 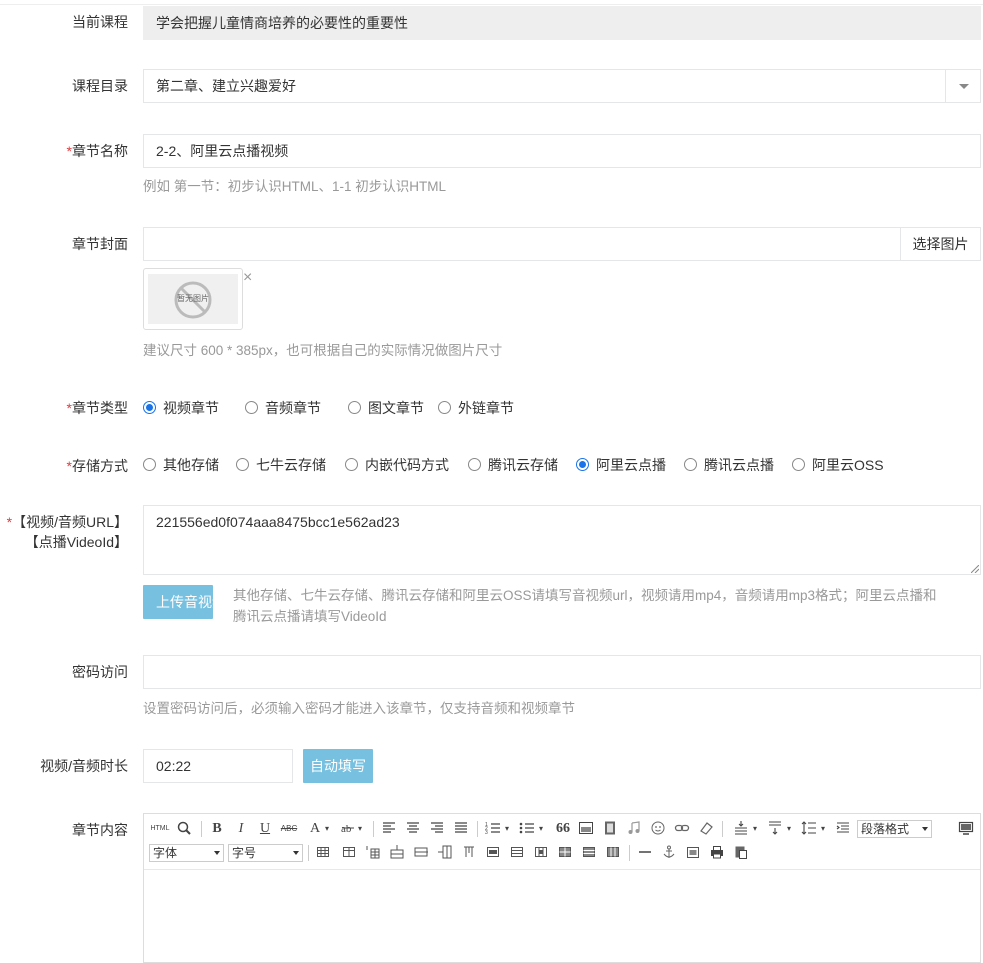 I want to click on media-url-textarea: 221556ed0f074aaa8475bcc1e562ad23, so click(x=562, y=540).